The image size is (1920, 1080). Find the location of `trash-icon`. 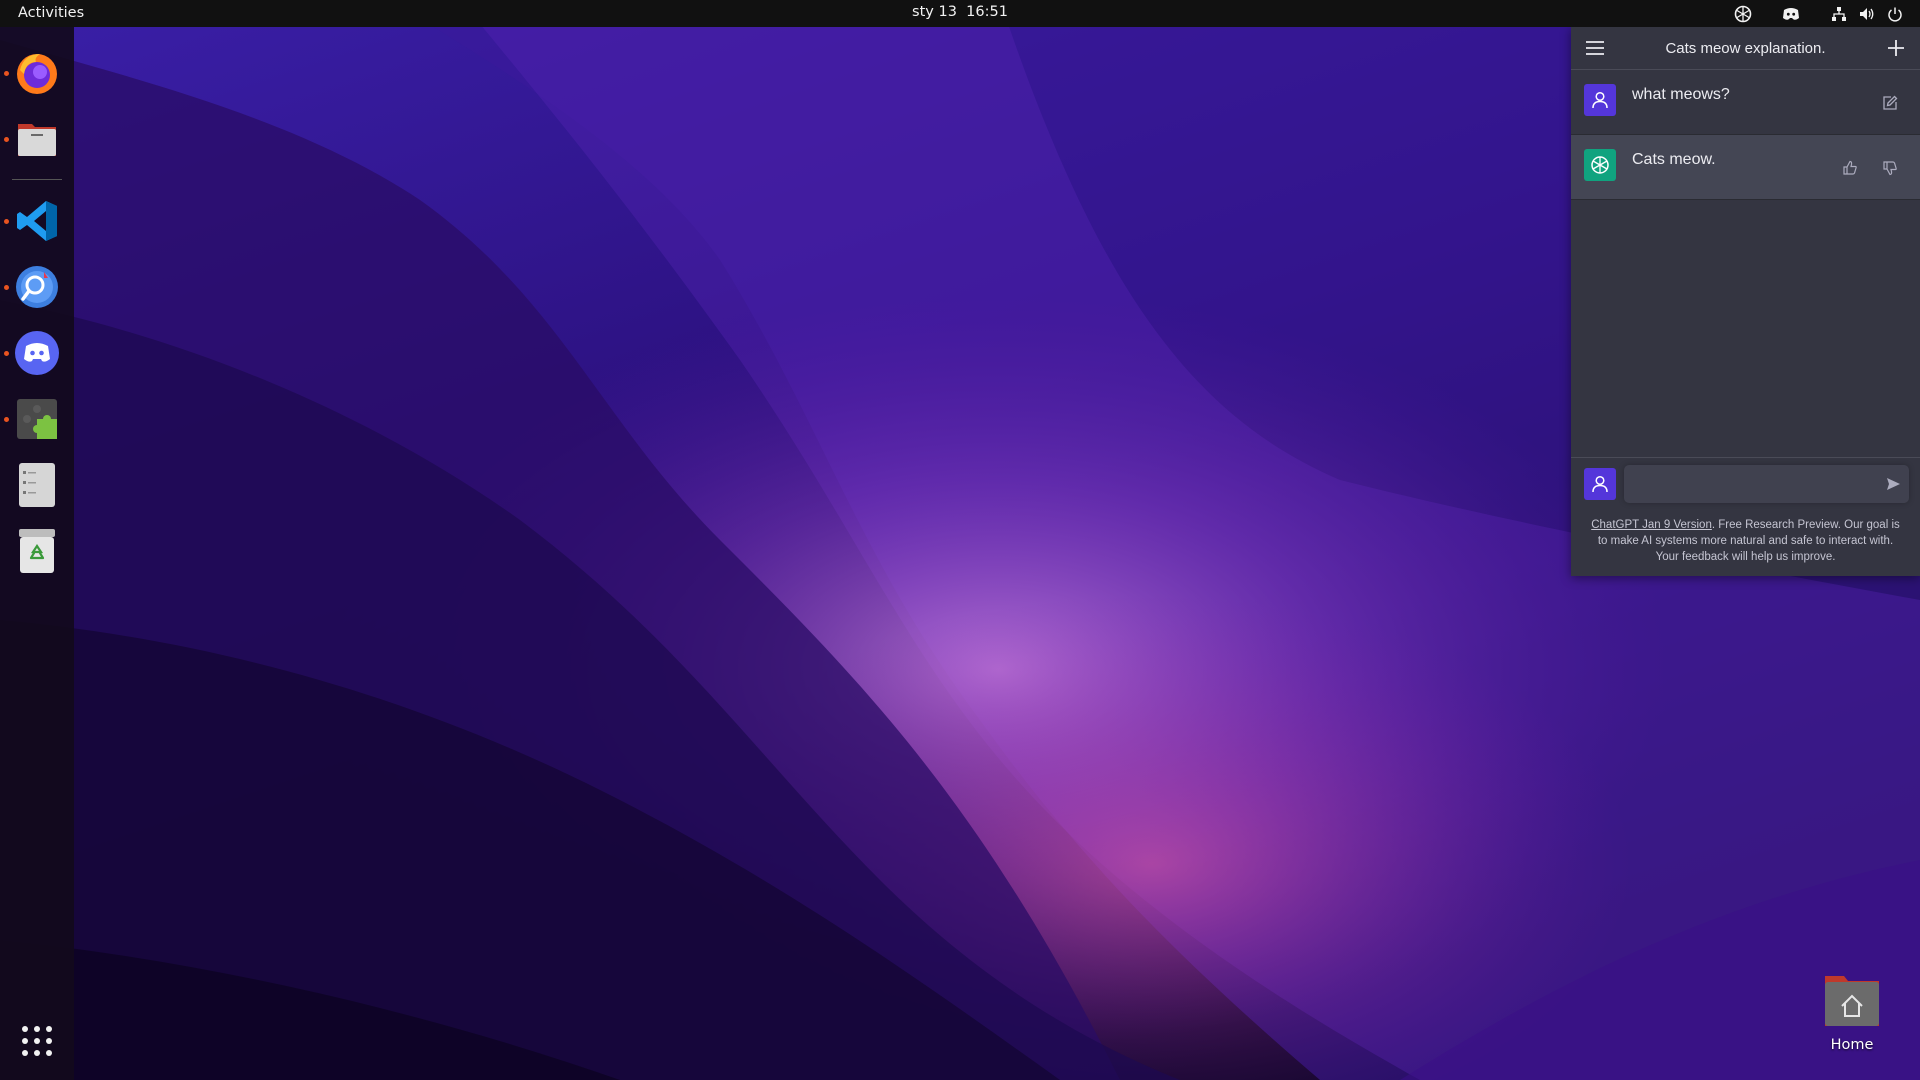

trash-icon is located at coordinates (37, 551).